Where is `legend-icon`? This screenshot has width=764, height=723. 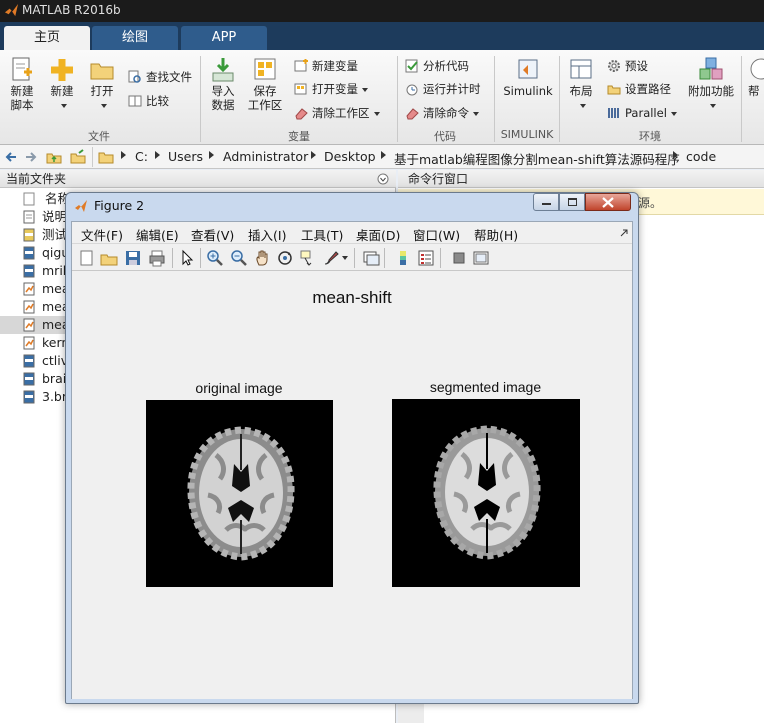 legend-icon is located at coordinates (426, 258).